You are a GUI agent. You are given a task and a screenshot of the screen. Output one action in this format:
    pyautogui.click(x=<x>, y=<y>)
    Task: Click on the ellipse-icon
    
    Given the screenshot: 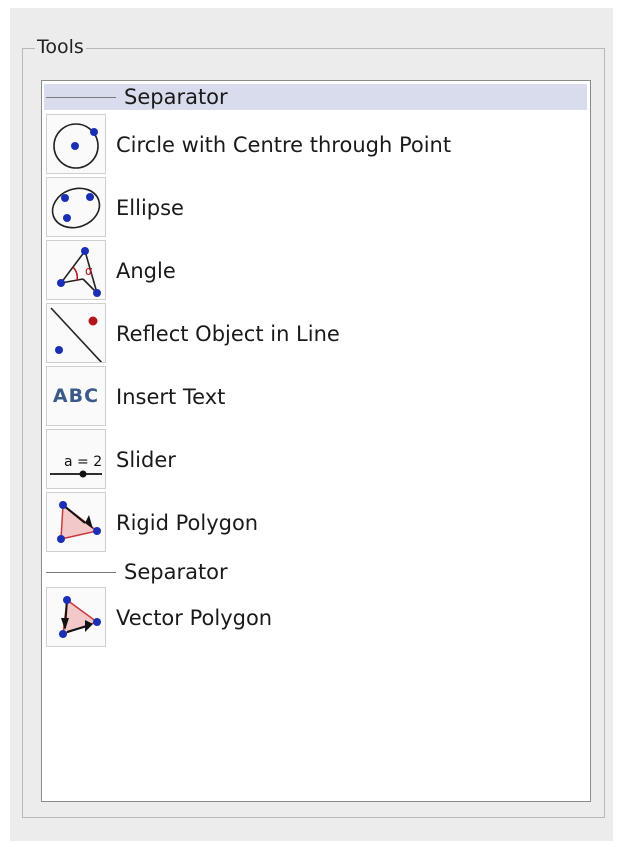 What is the action you would take?
    pyautogui.click(x=76, y=207)
    